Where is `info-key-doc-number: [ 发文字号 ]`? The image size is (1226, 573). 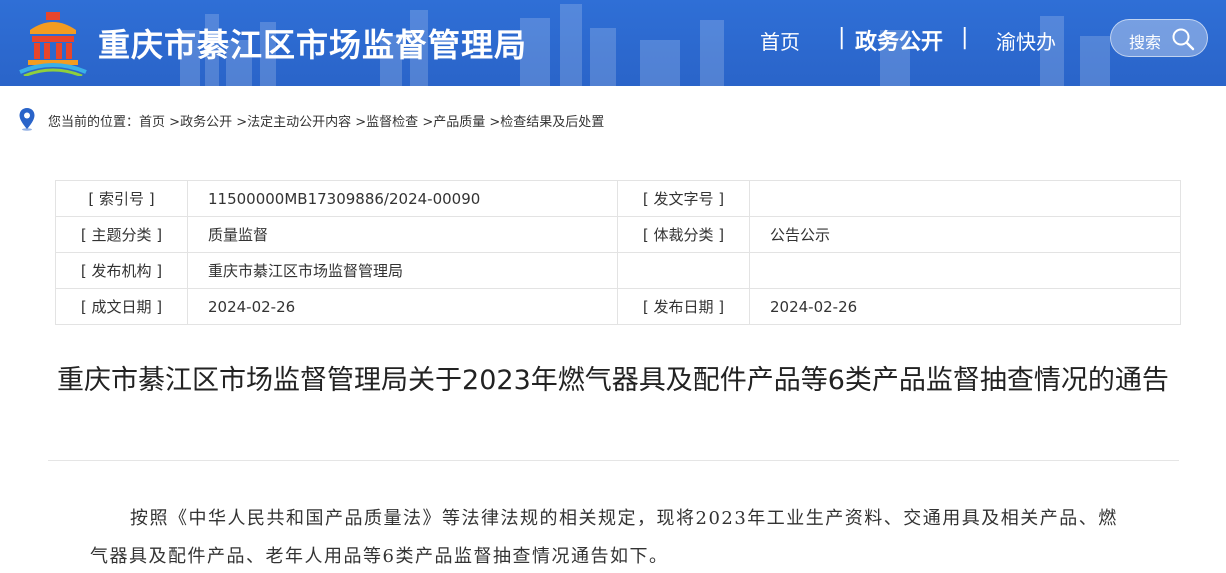
info-key-doc-number: [ 发文字号 ] is located at coordinates (683, 198).